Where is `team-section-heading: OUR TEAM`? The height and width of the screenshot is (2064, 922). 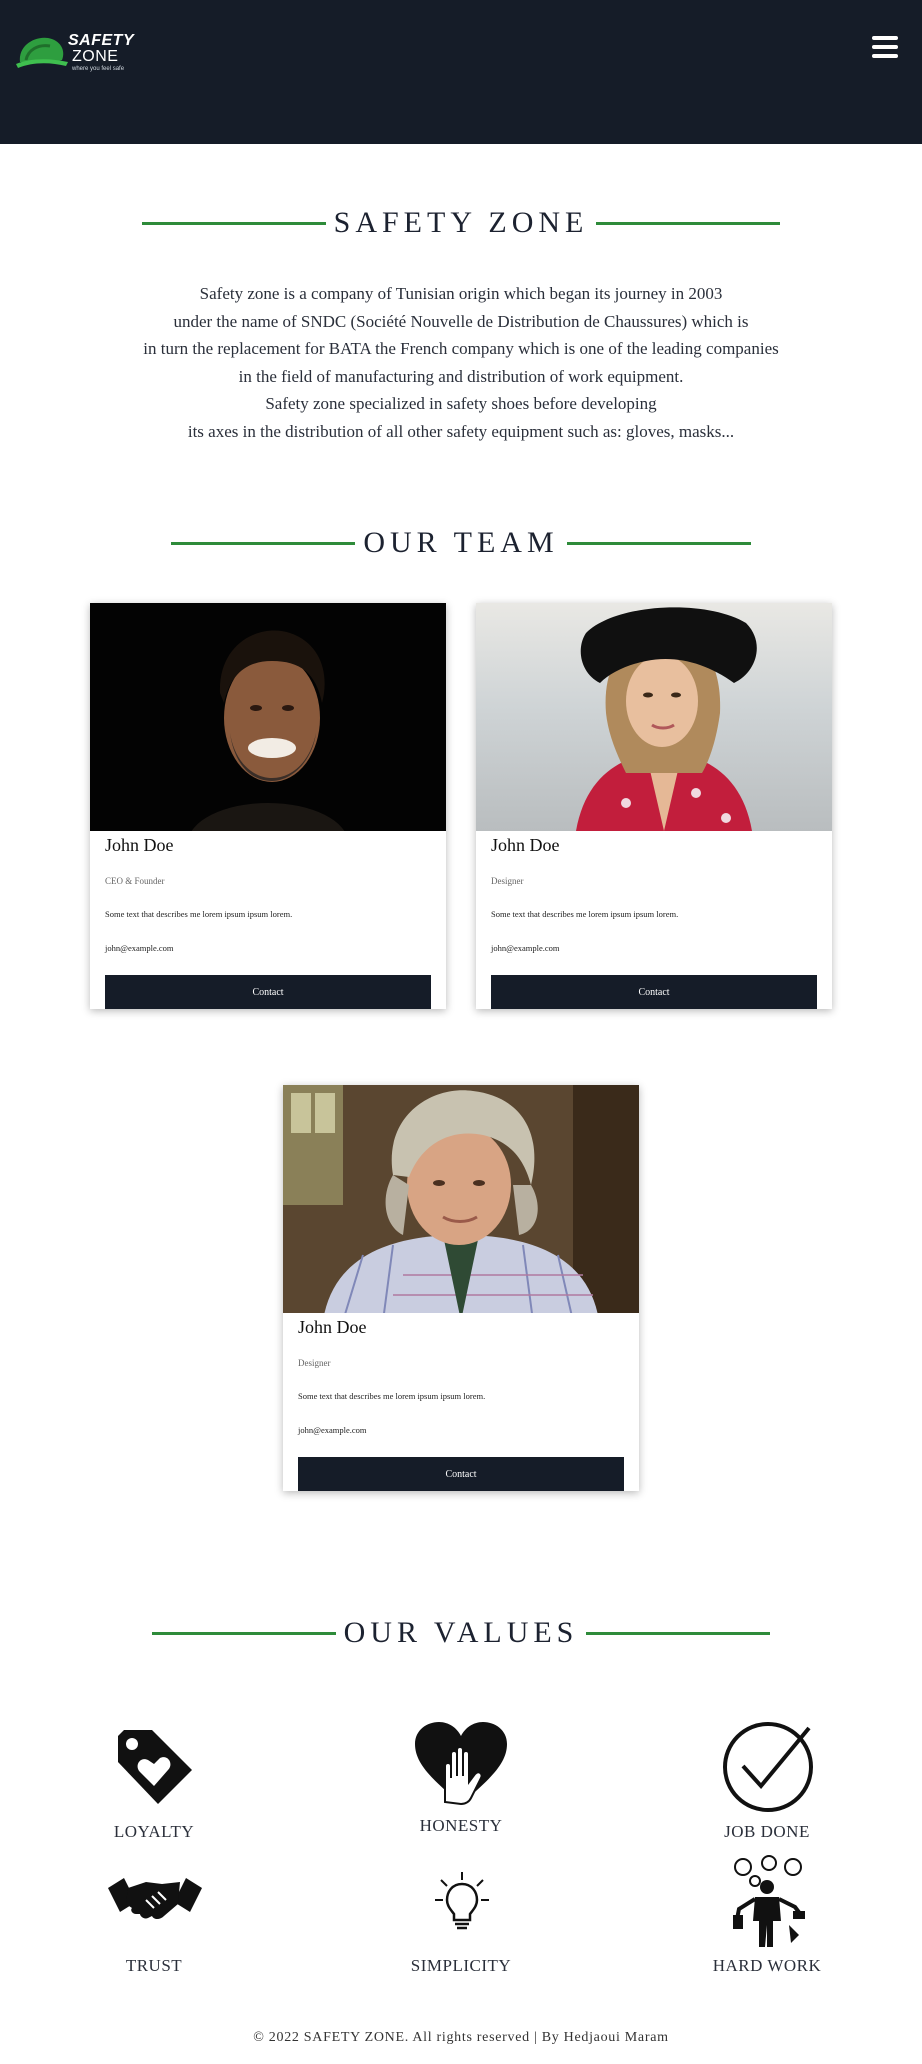
team-section-heading: OUR TEAM is located at coordinates (461, 543).